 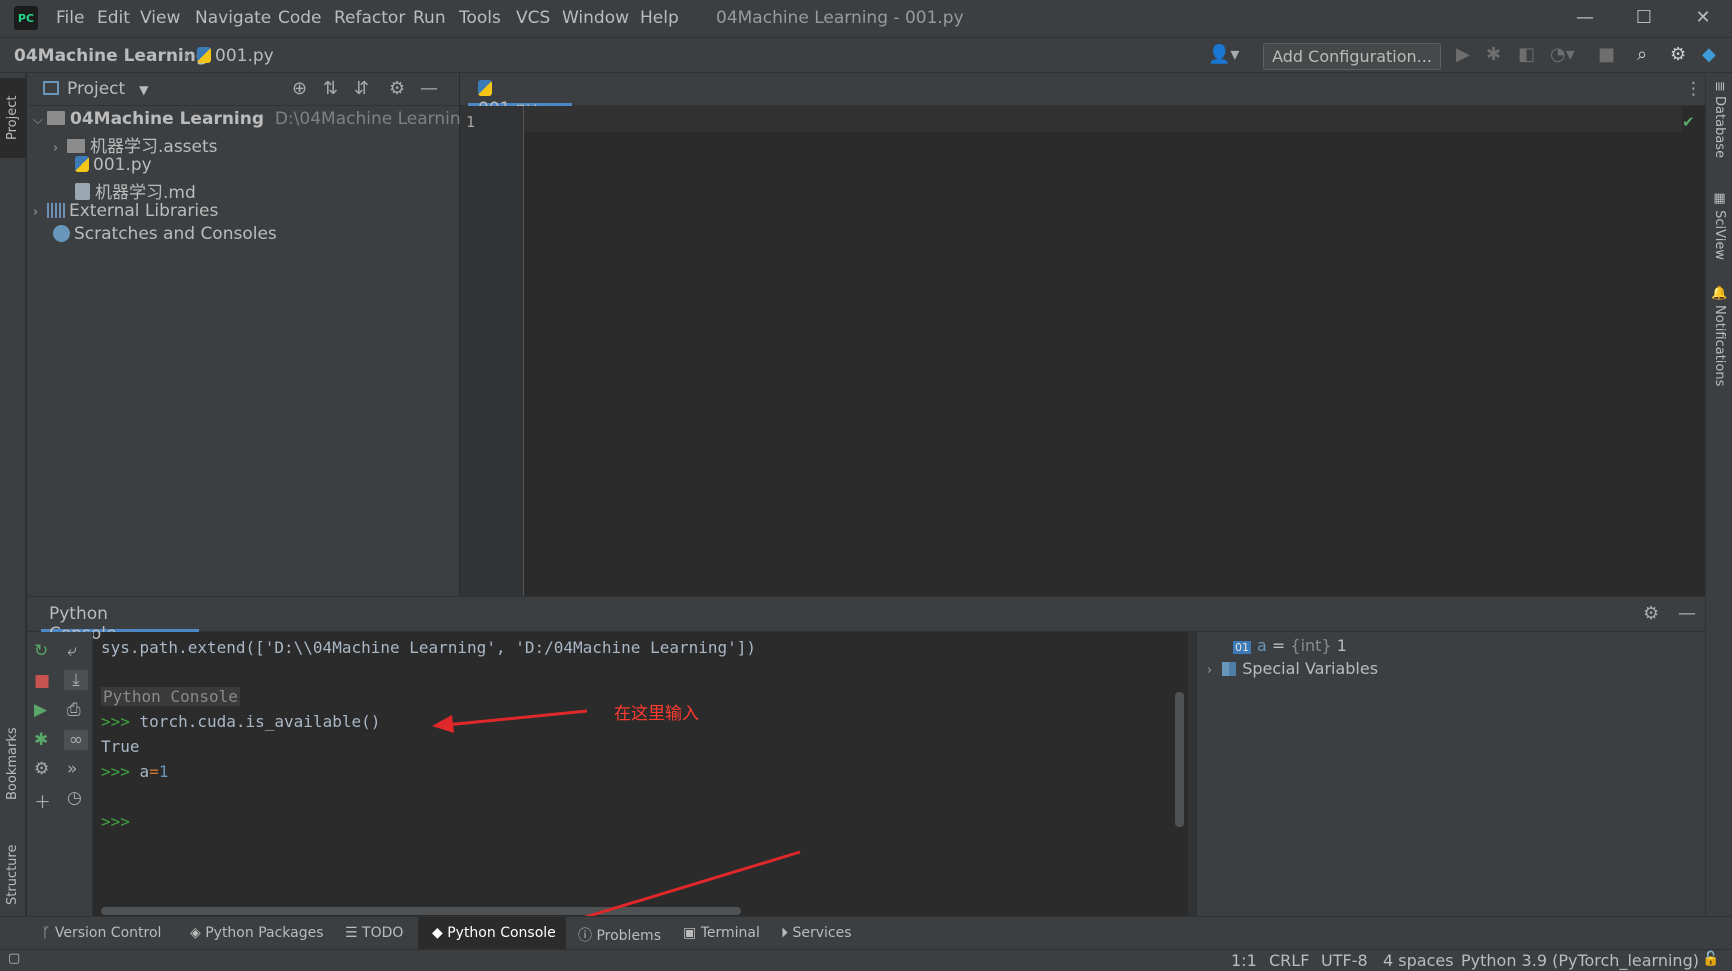 What do you see at coordinates (1585, 18) in the screenshot?
I see `minimize-button: —` at bounding box center [1585, 18].